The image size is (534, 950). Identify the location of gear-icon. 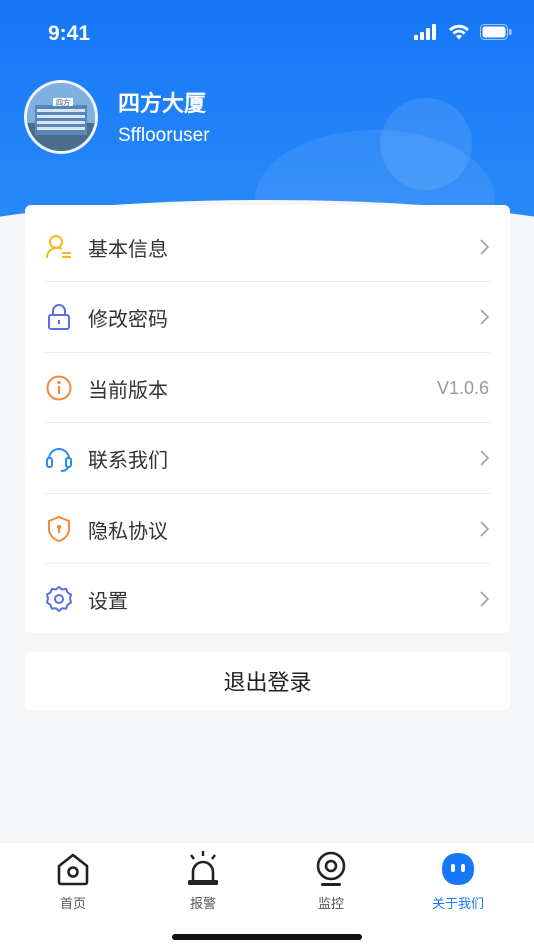
(59, 599).